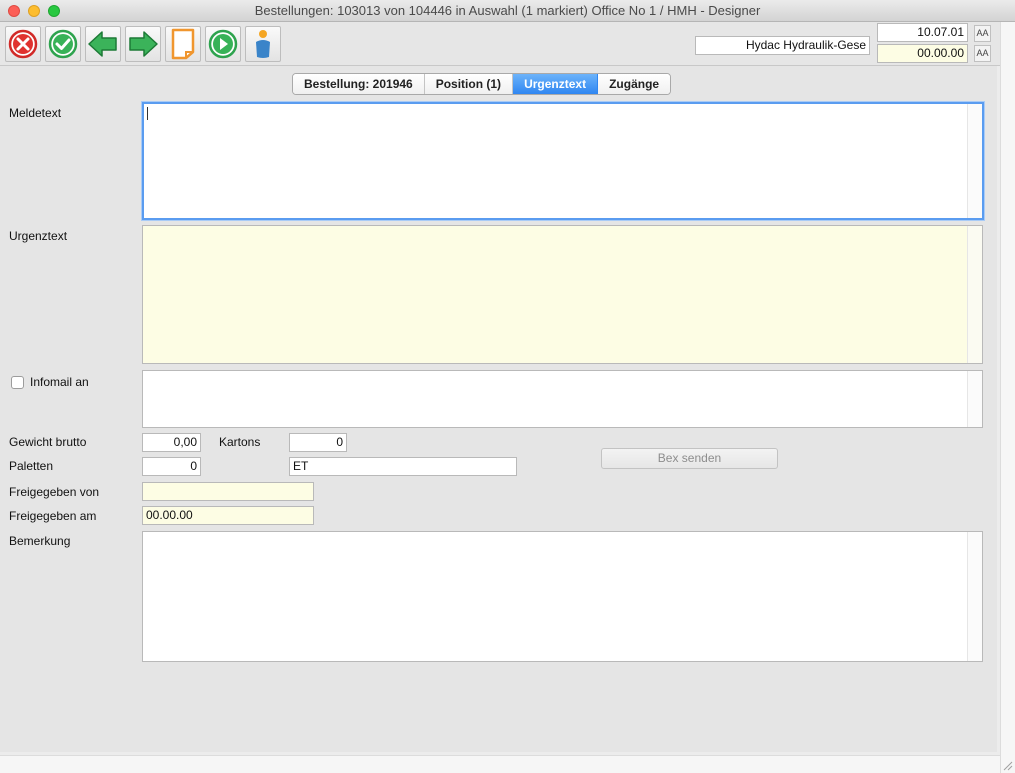 The image size is (1015, 773). Describe the element at coordinates (14, 11) in the screenshot. I see `close-window-button` at that location.